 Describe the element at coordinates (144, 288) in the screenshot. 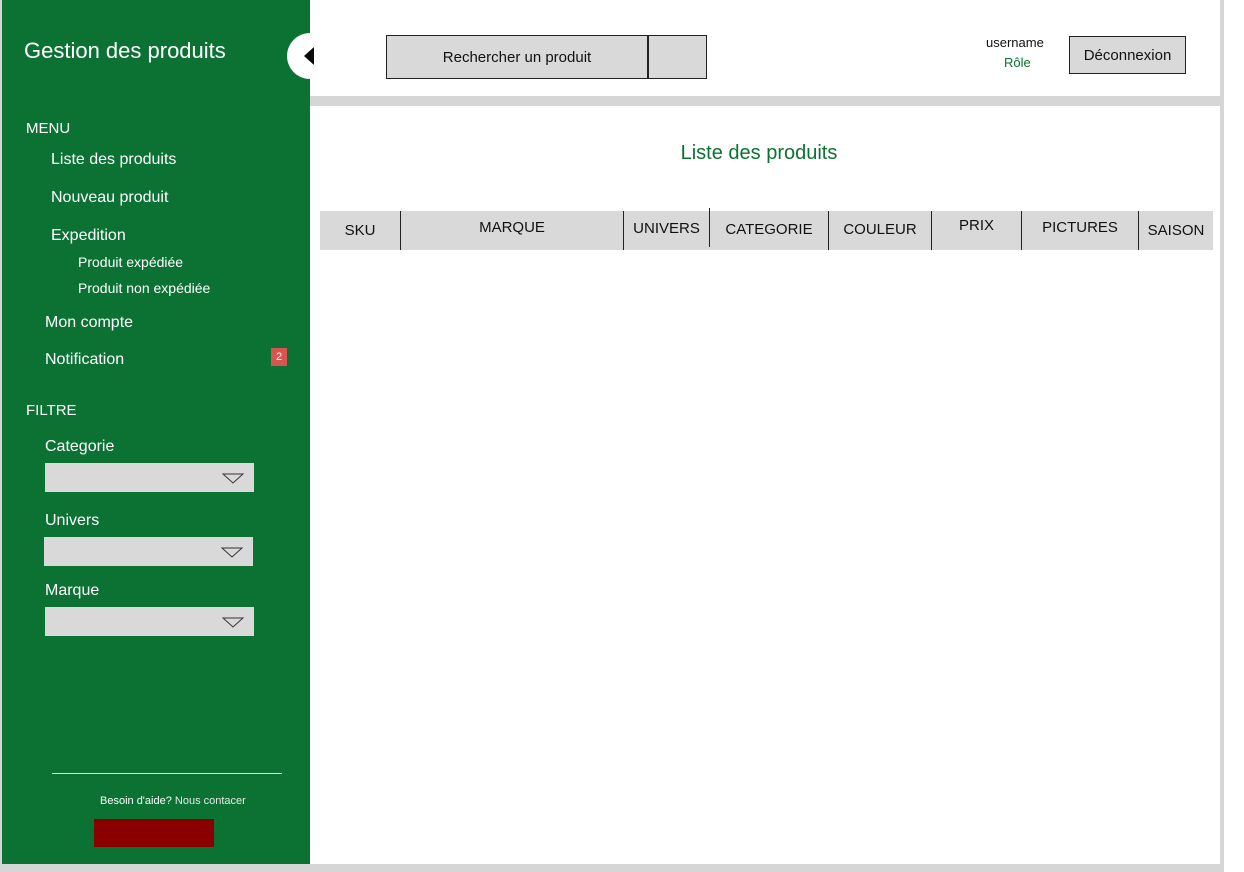

I see `sidebar-subitem-not-shipped: Produit non expédiée` at that location.